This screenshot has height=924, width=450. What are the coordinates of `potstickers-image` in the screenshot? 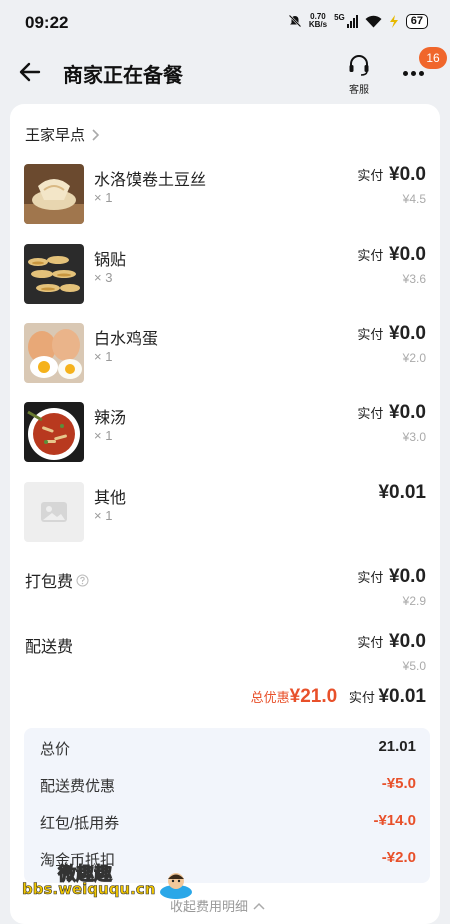 It's located at (54, 274).